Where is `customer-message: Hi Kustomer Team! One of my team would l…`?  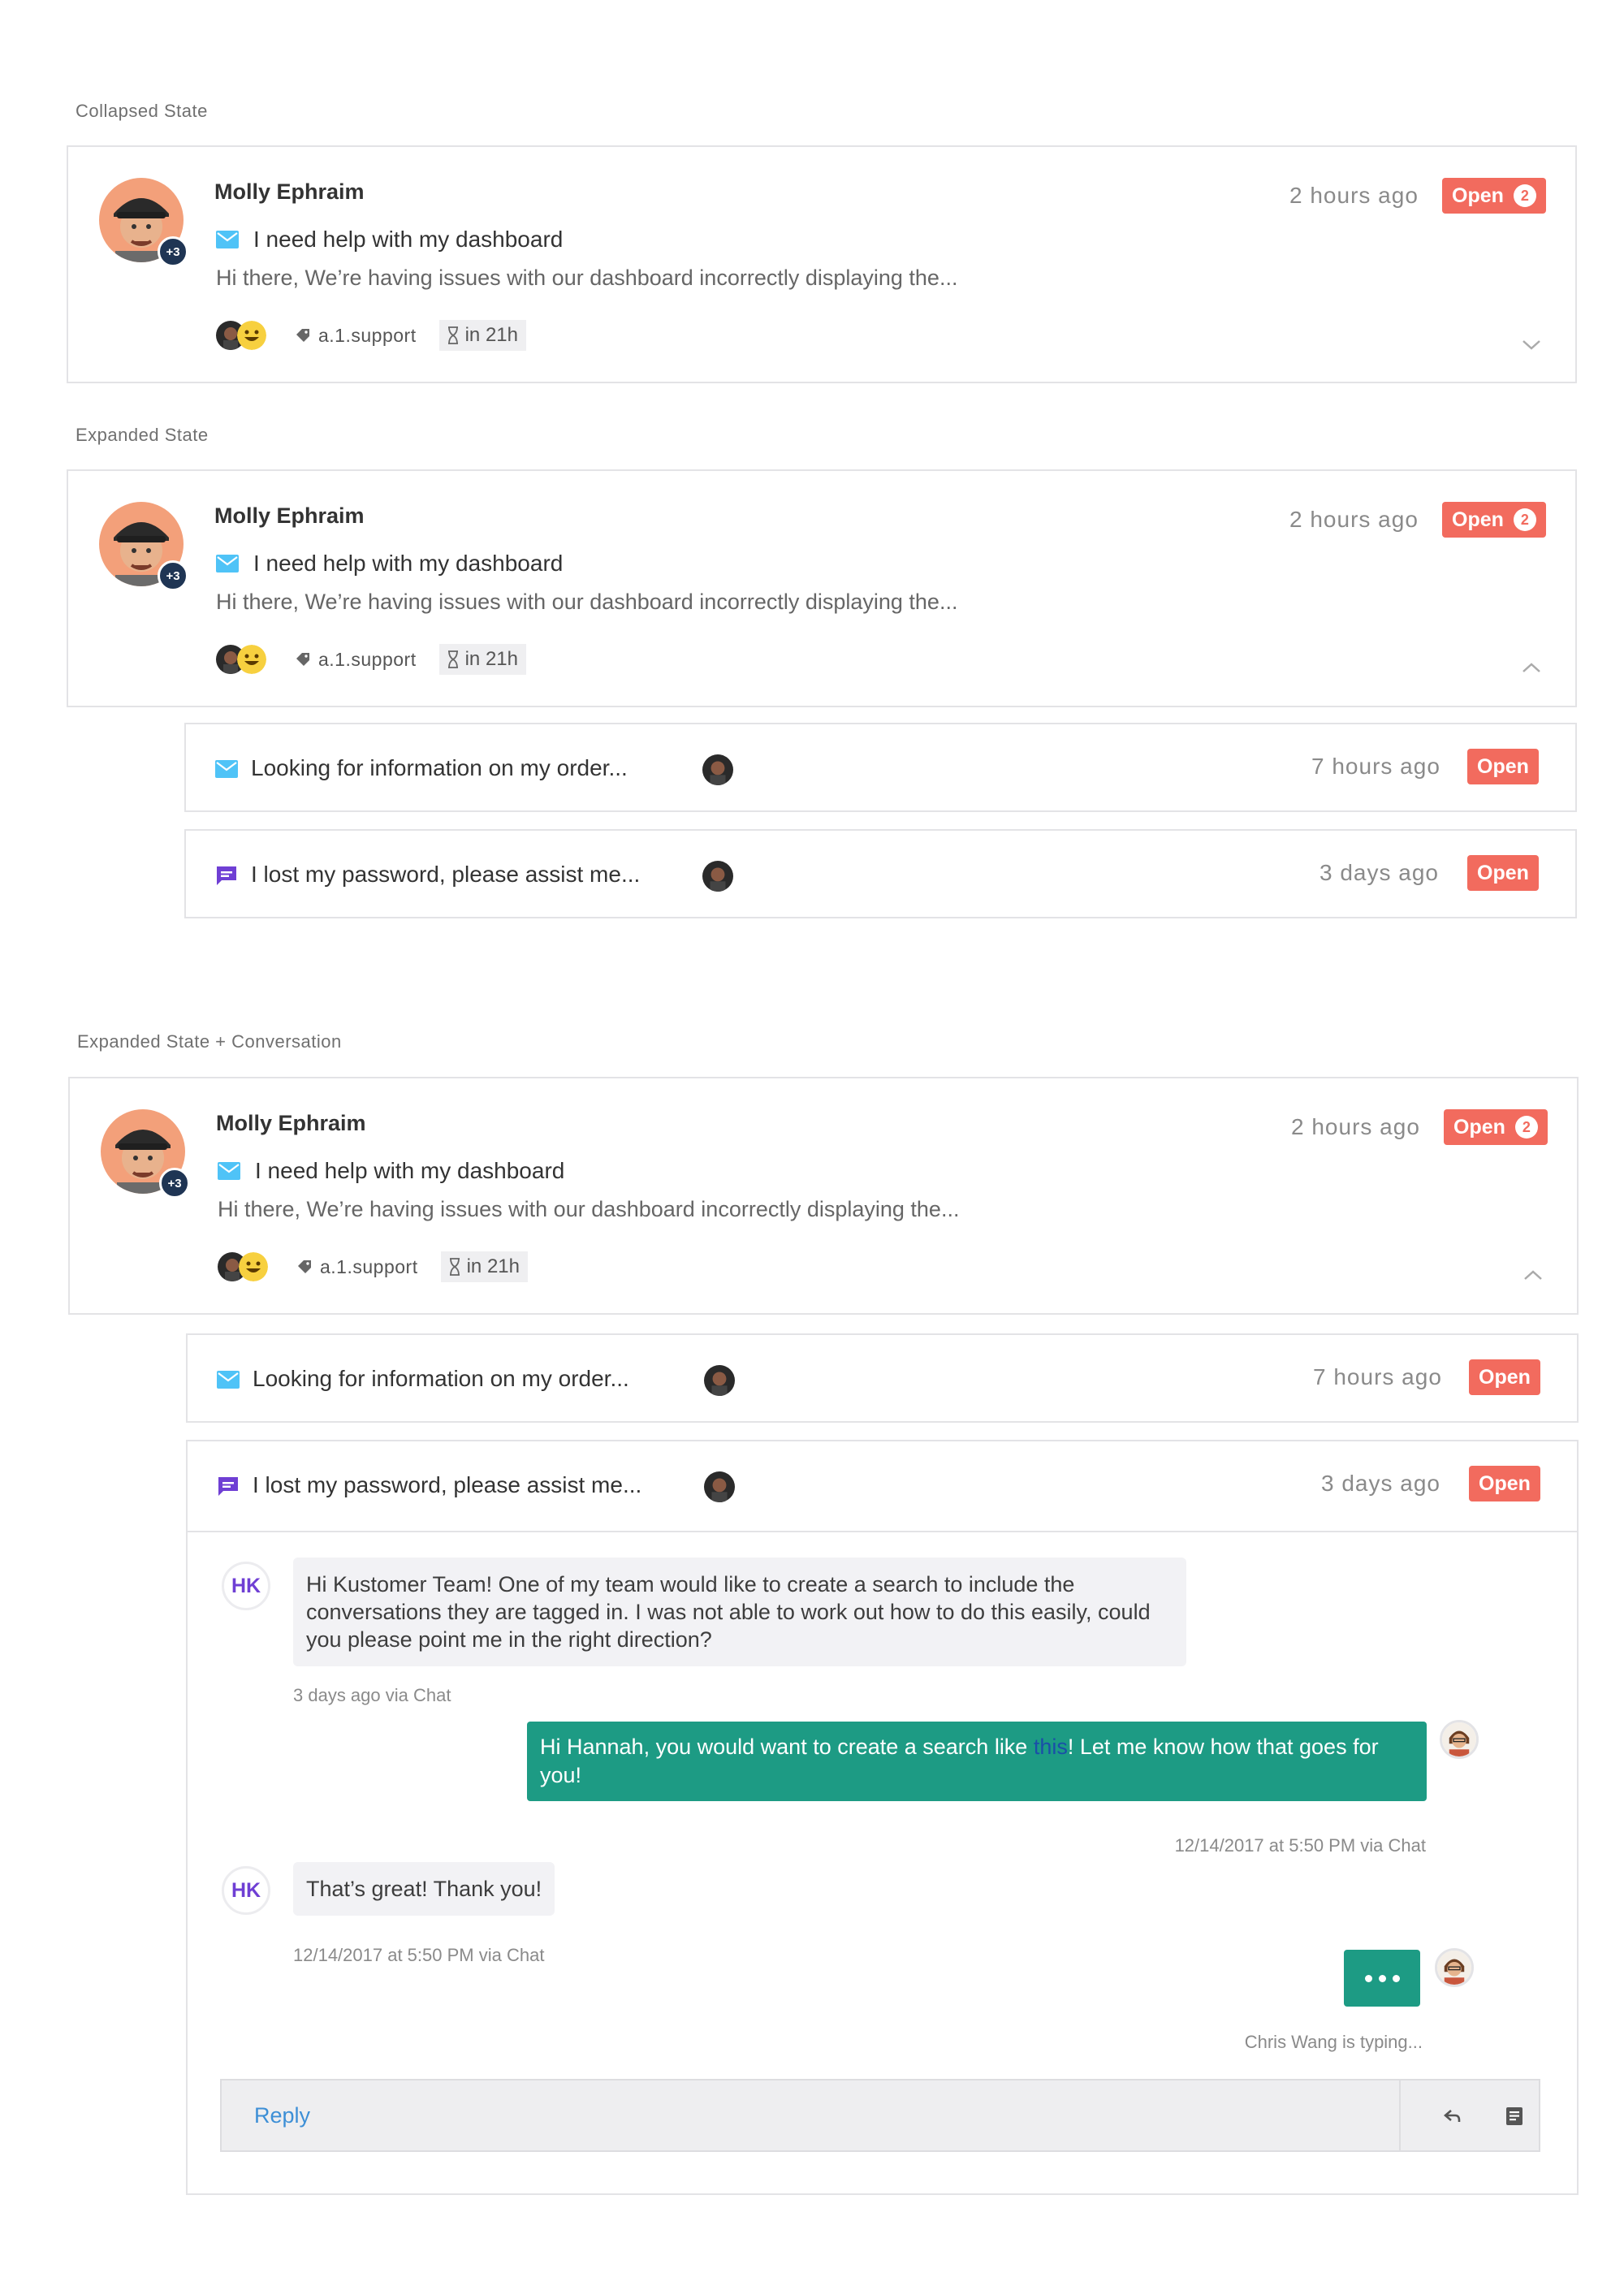 customer-message: Hi Kustomer Team! One of my team would l… is located at coordinates (740, 1612).